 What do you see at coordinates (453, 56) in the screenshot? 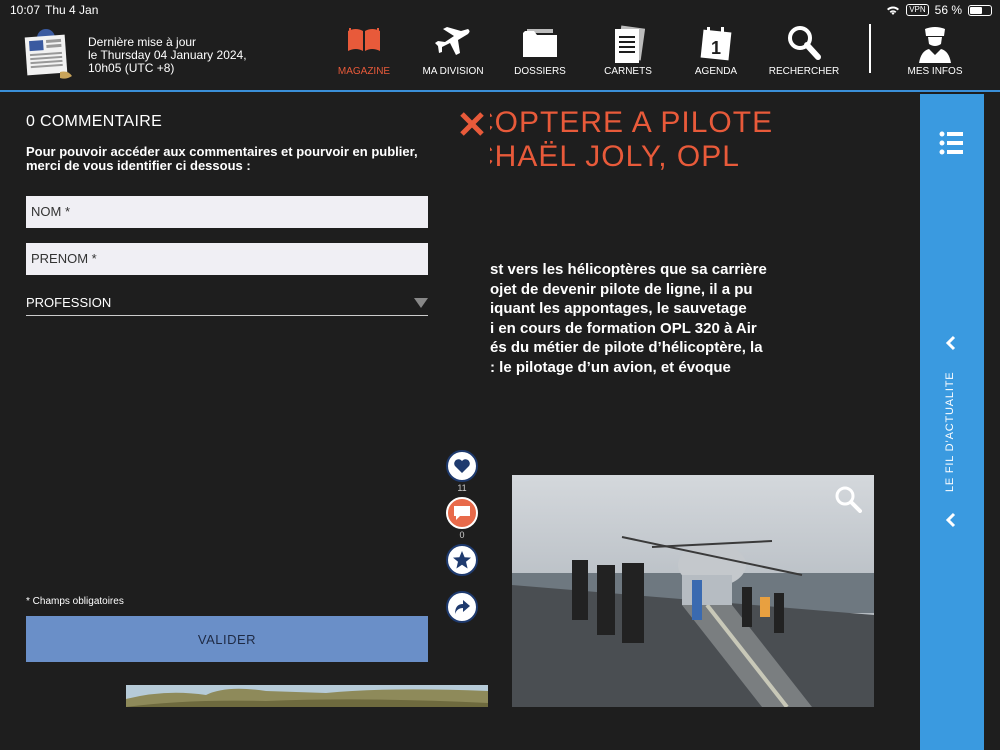
I see `nav-ma-division: MA DIVISION` at bounding box center [453, 56].